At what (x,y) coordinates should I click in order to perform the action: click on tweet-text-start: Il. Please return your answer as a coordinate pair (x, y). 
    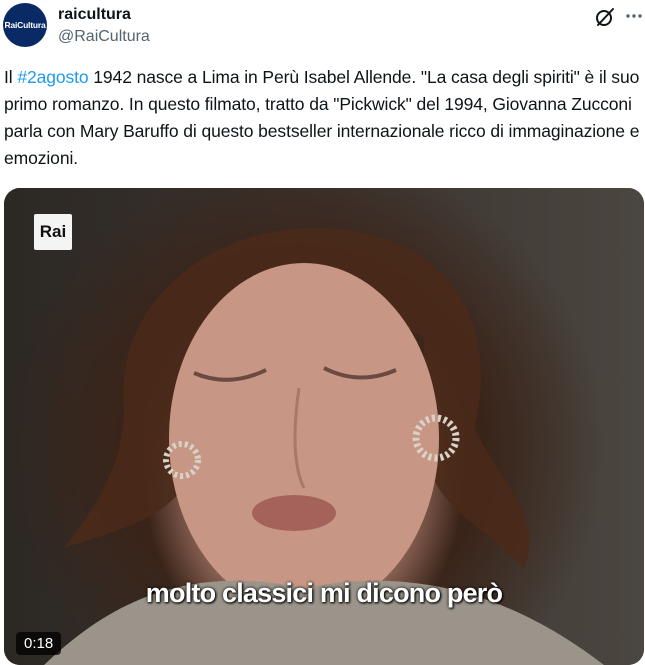
    Looking at the image, I should click on (11, 77).